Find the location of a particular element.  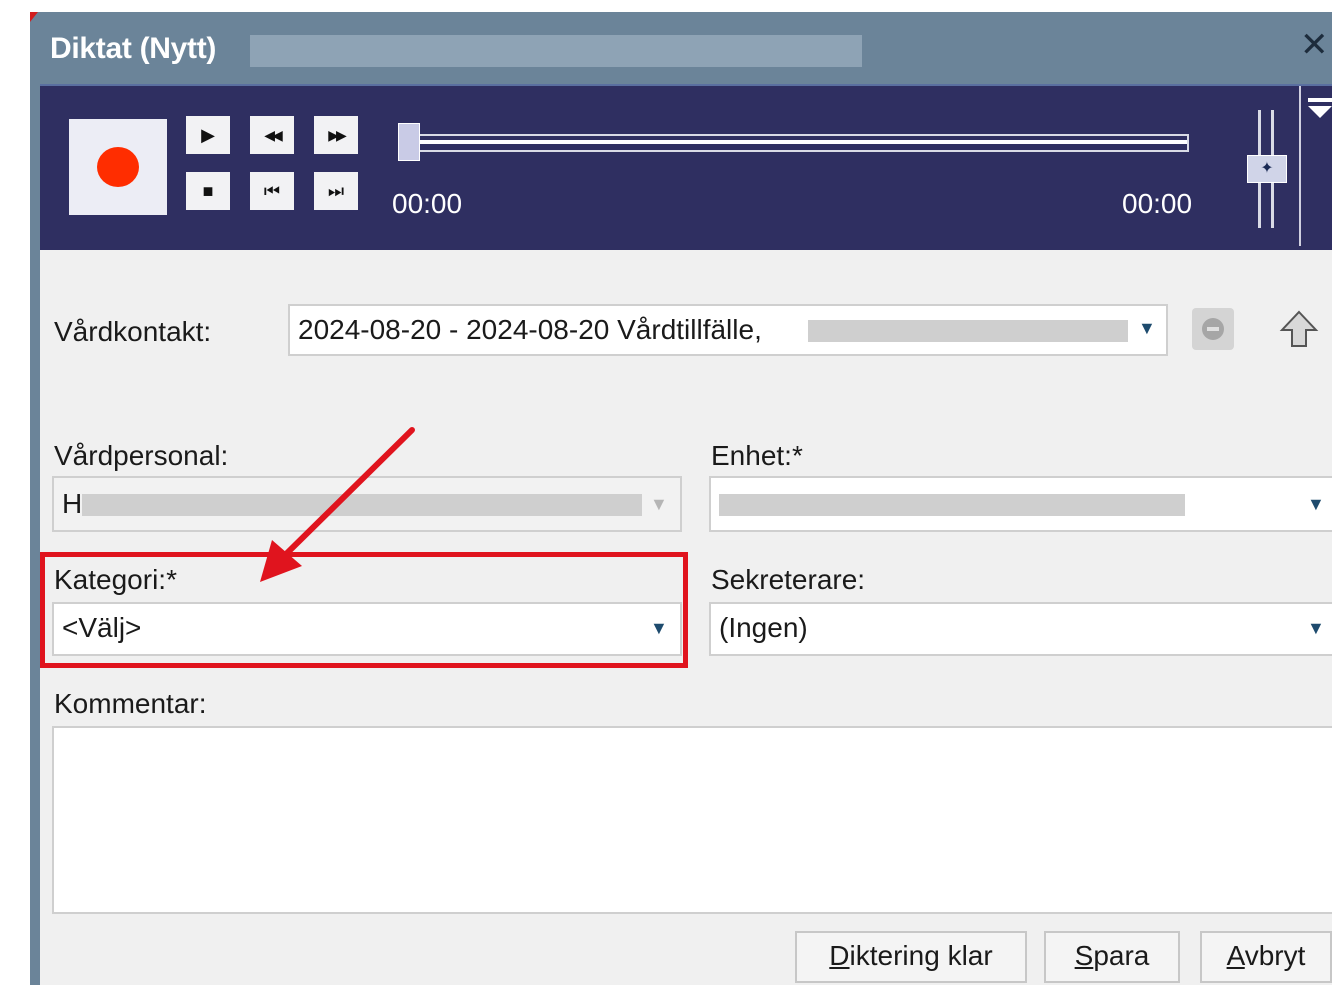

player-divider is located at coordinates (1300, 166).